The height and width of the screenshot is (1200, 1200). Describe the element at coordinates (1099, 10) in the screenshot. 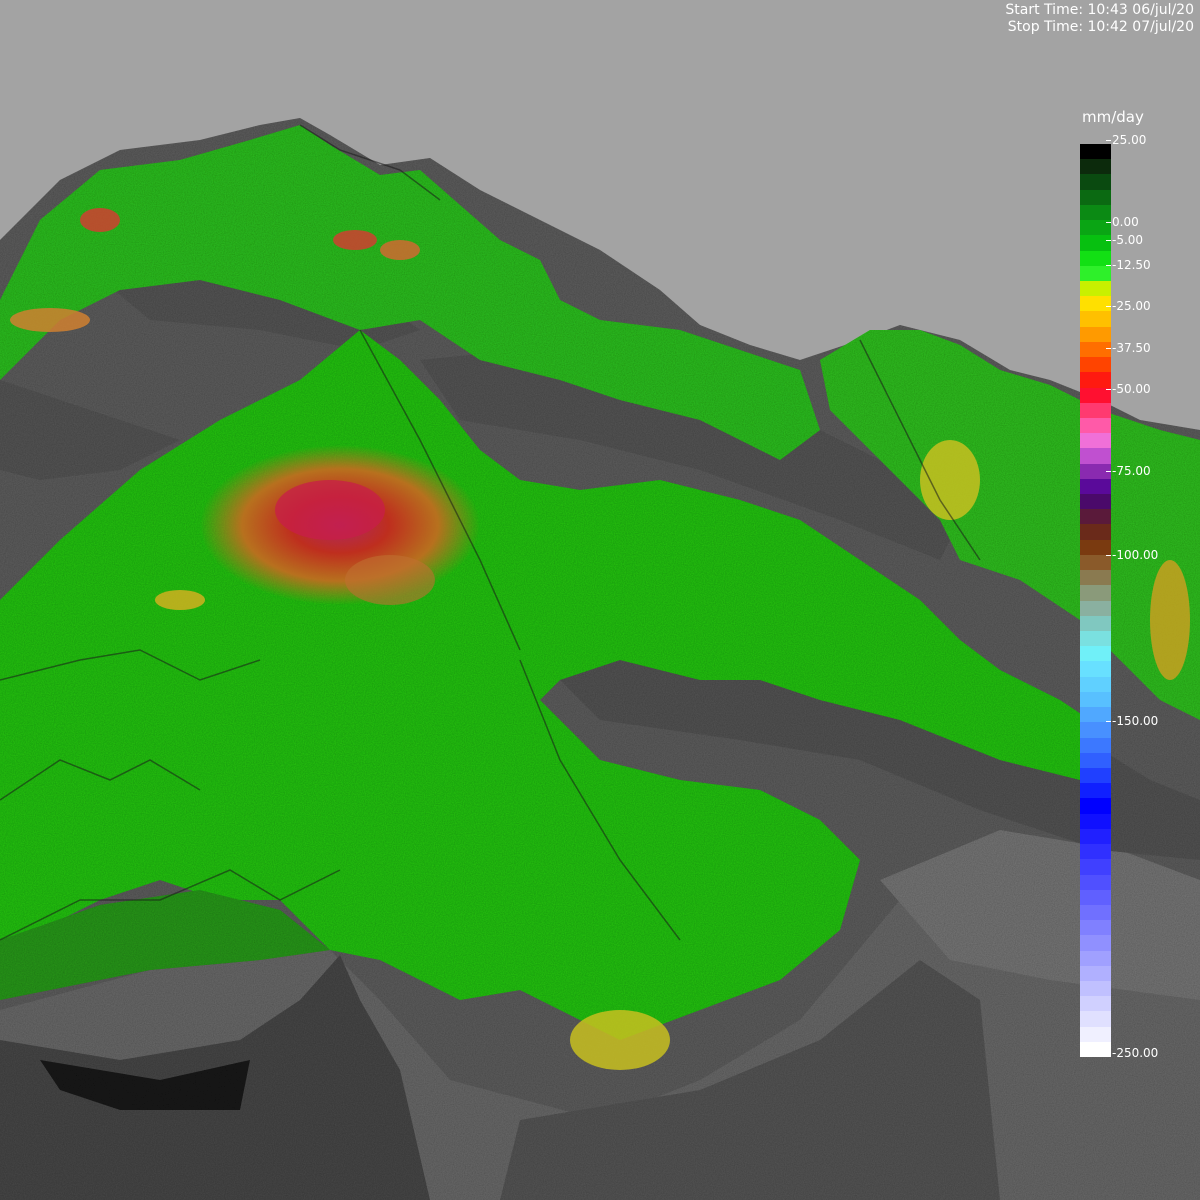

I see `start-time: Start Time: 10:43 06/jul/20` at that location.